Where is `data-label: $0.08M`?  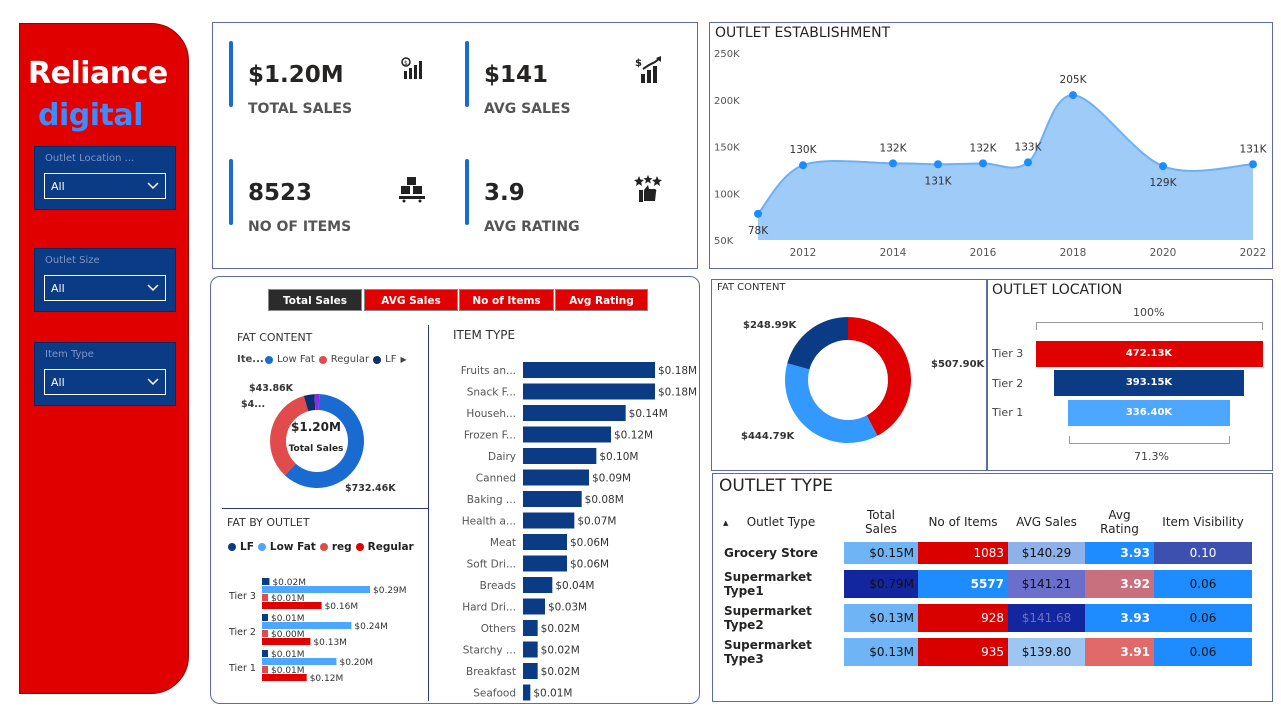
data-label: $0.08M is located at coordinates (604, 500).